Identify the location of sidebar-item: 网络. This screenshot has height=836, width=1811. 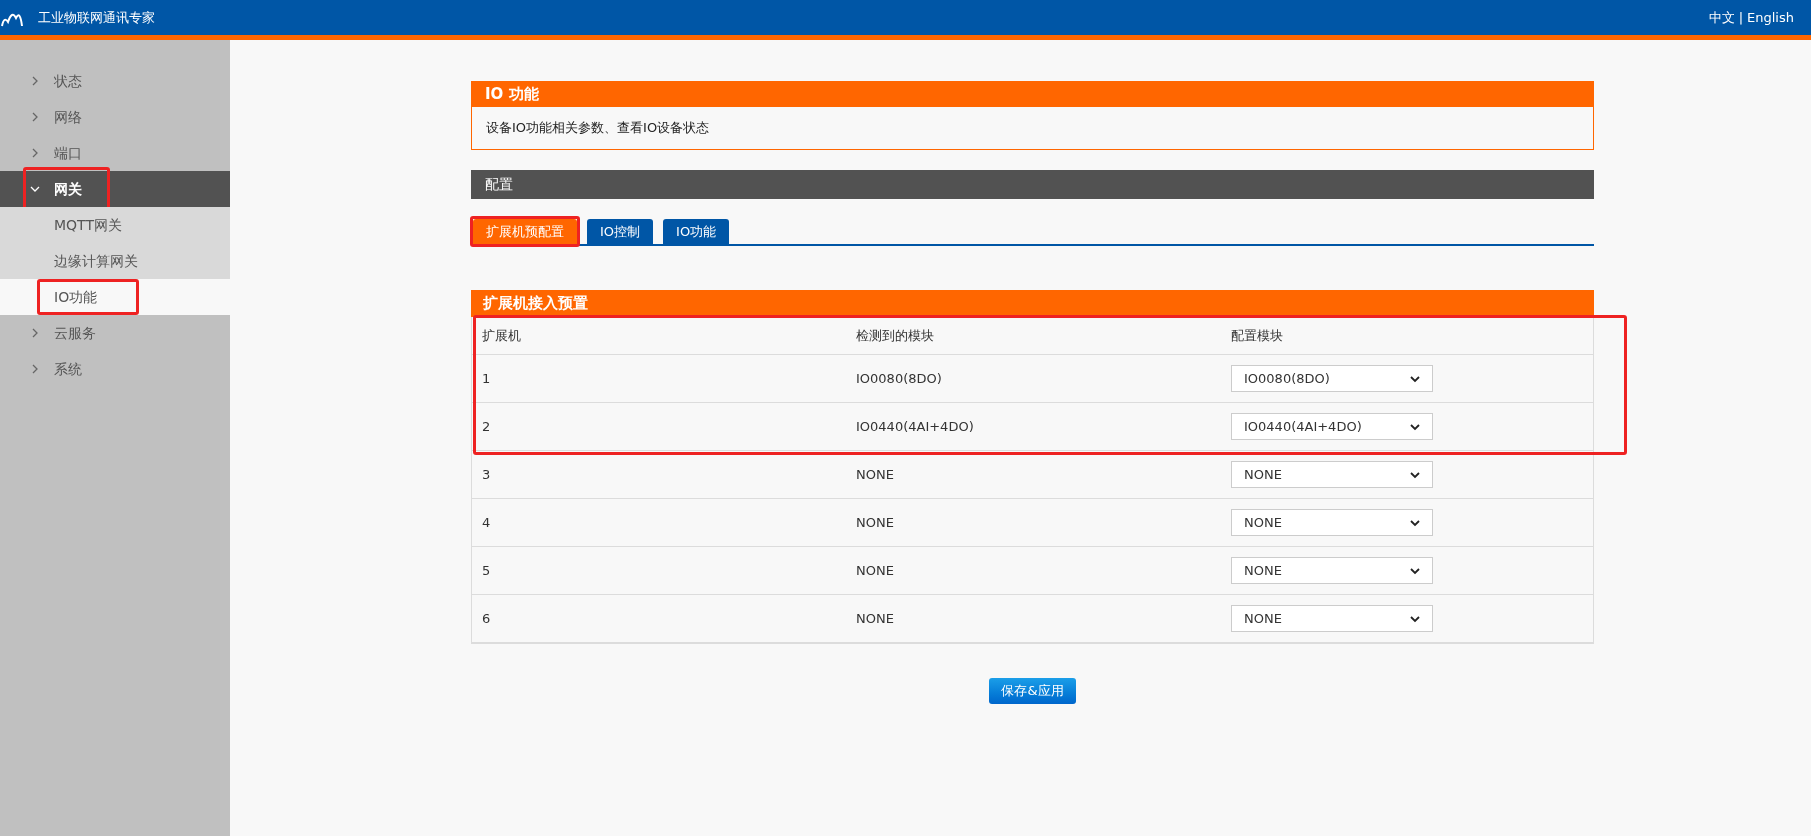
(115, 117).